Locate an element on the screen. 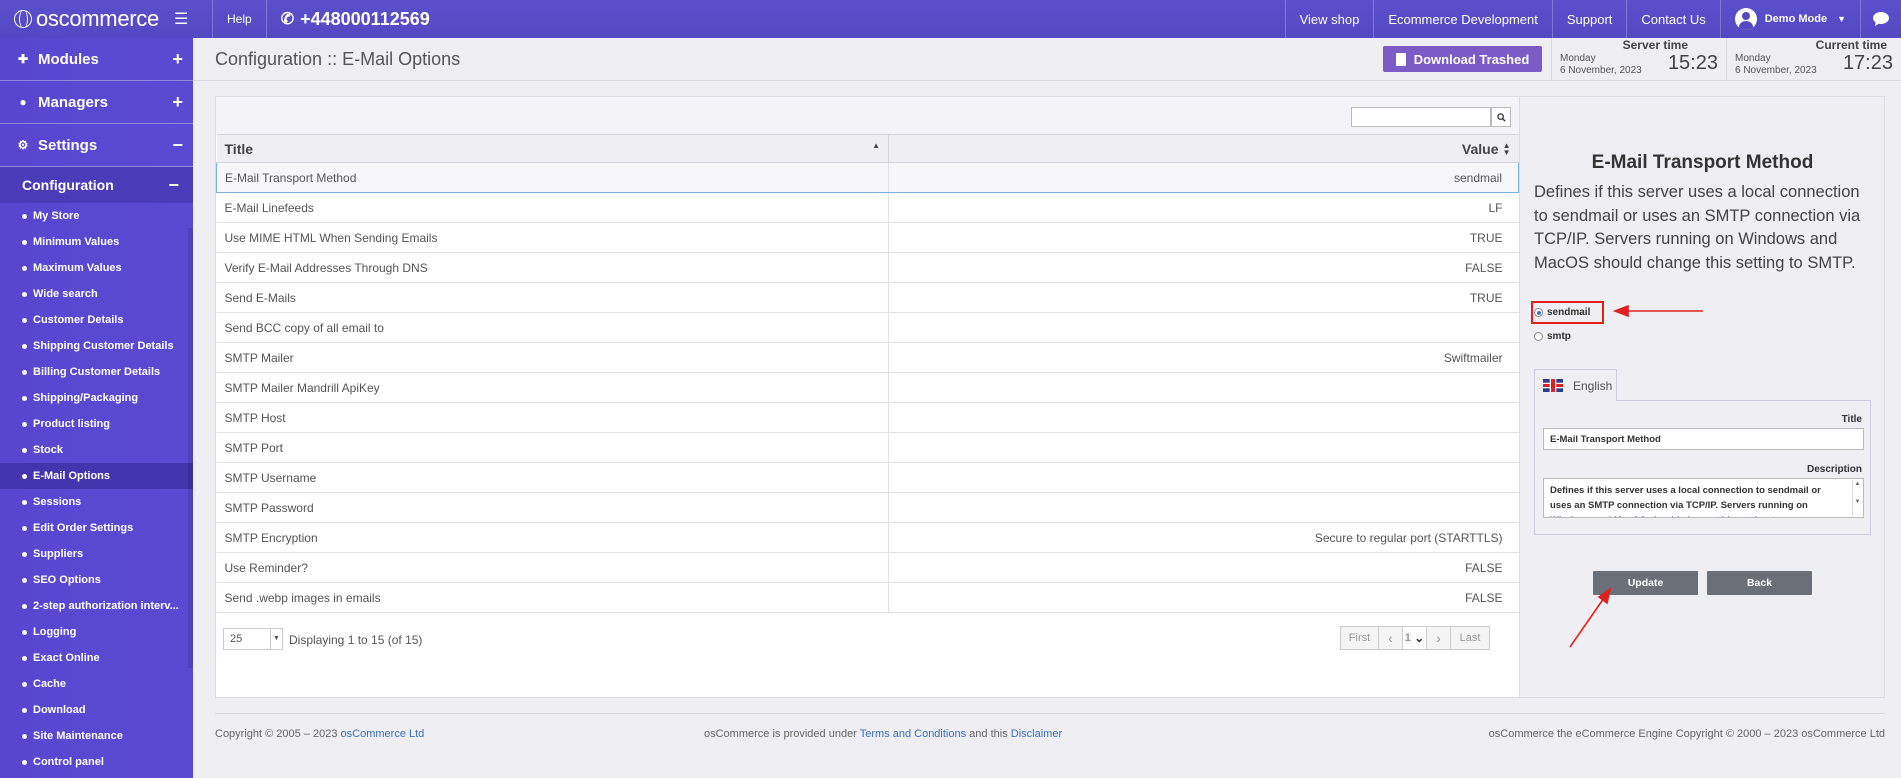 Image resolution: width=1901 pixels, height=778 pixels. search-icon is located at coordinates (1501, 117).